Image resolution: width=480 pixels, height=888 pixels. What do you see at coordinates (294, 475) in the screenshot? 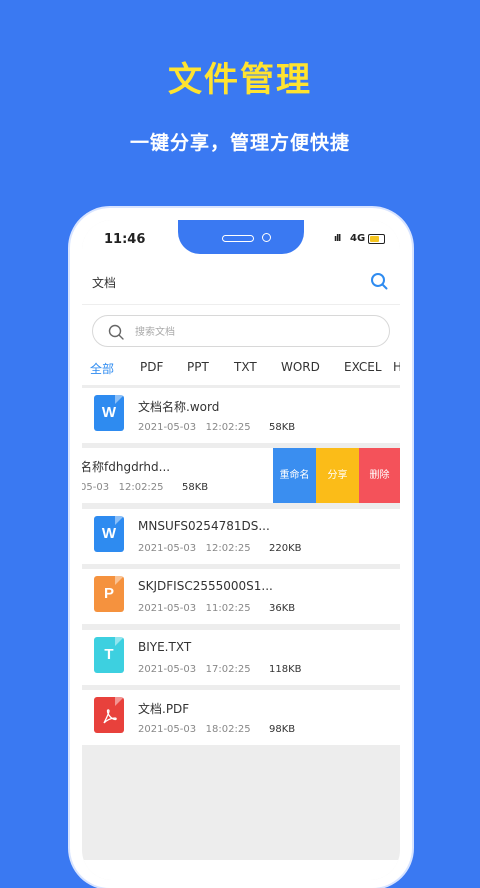
I see `rename-button: 重命名` at bounding box center [294, 475].